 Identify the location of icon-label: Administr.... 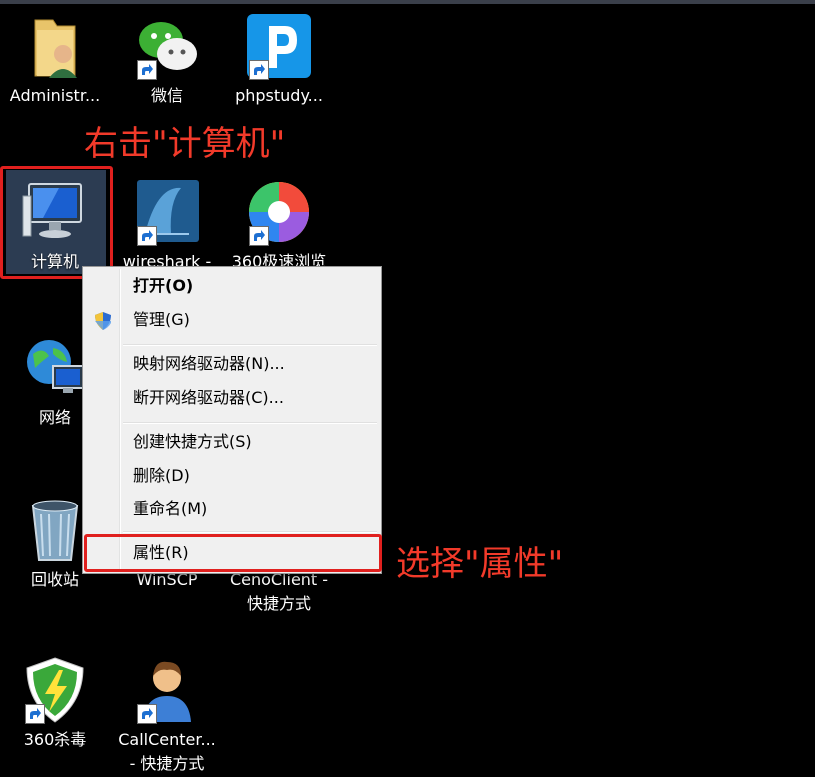
(55, 95).